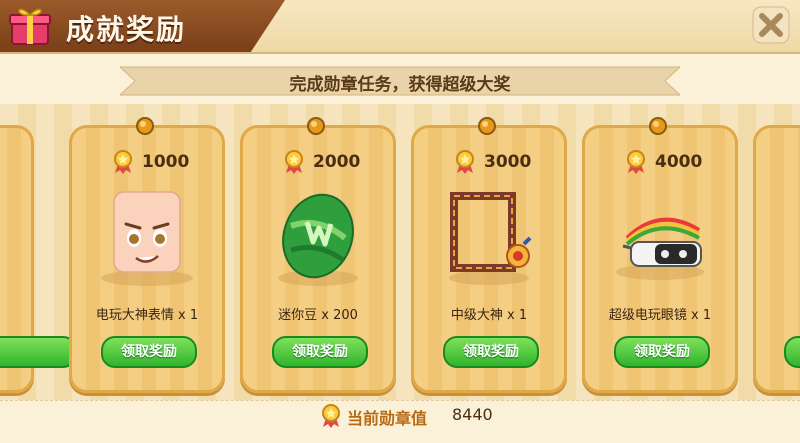  Describe the element at coordinates (30, 26) in the screenshot. I see `gift-icon` at that location.